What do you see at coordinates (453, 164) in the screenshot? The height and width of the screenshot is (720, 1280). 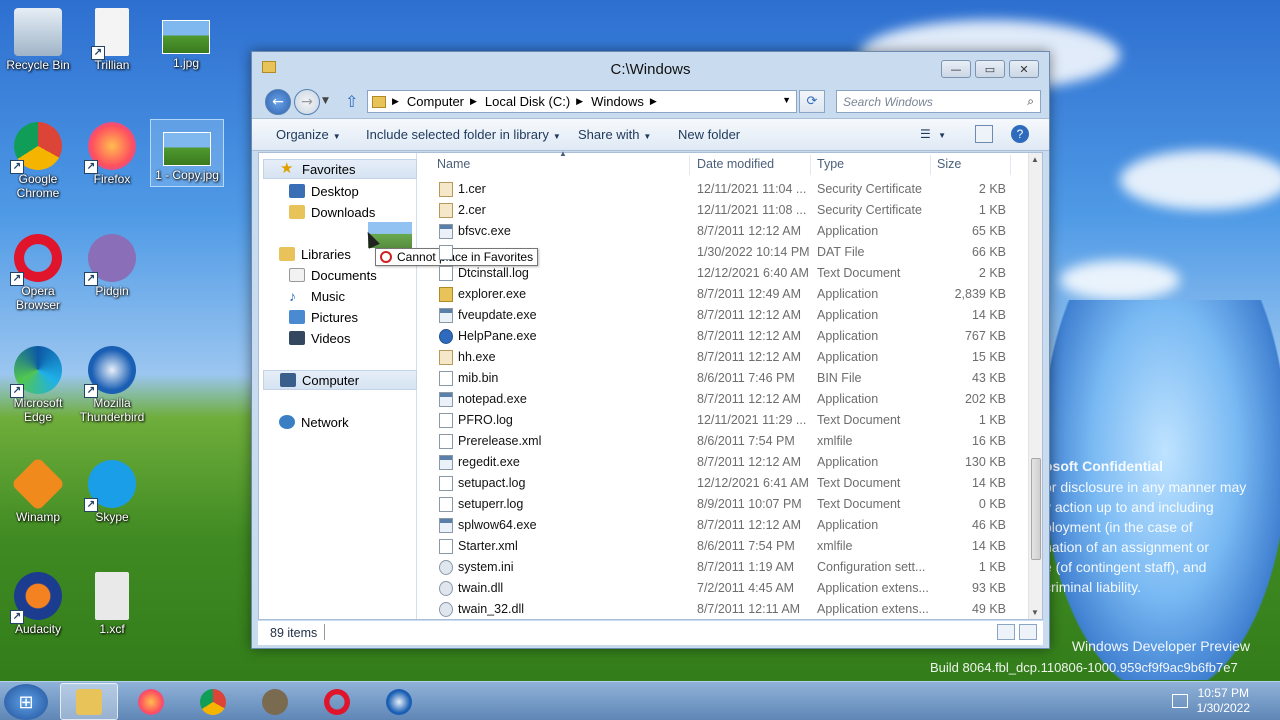 I see `column-header-name: Name` at bounding box center [453, 164].